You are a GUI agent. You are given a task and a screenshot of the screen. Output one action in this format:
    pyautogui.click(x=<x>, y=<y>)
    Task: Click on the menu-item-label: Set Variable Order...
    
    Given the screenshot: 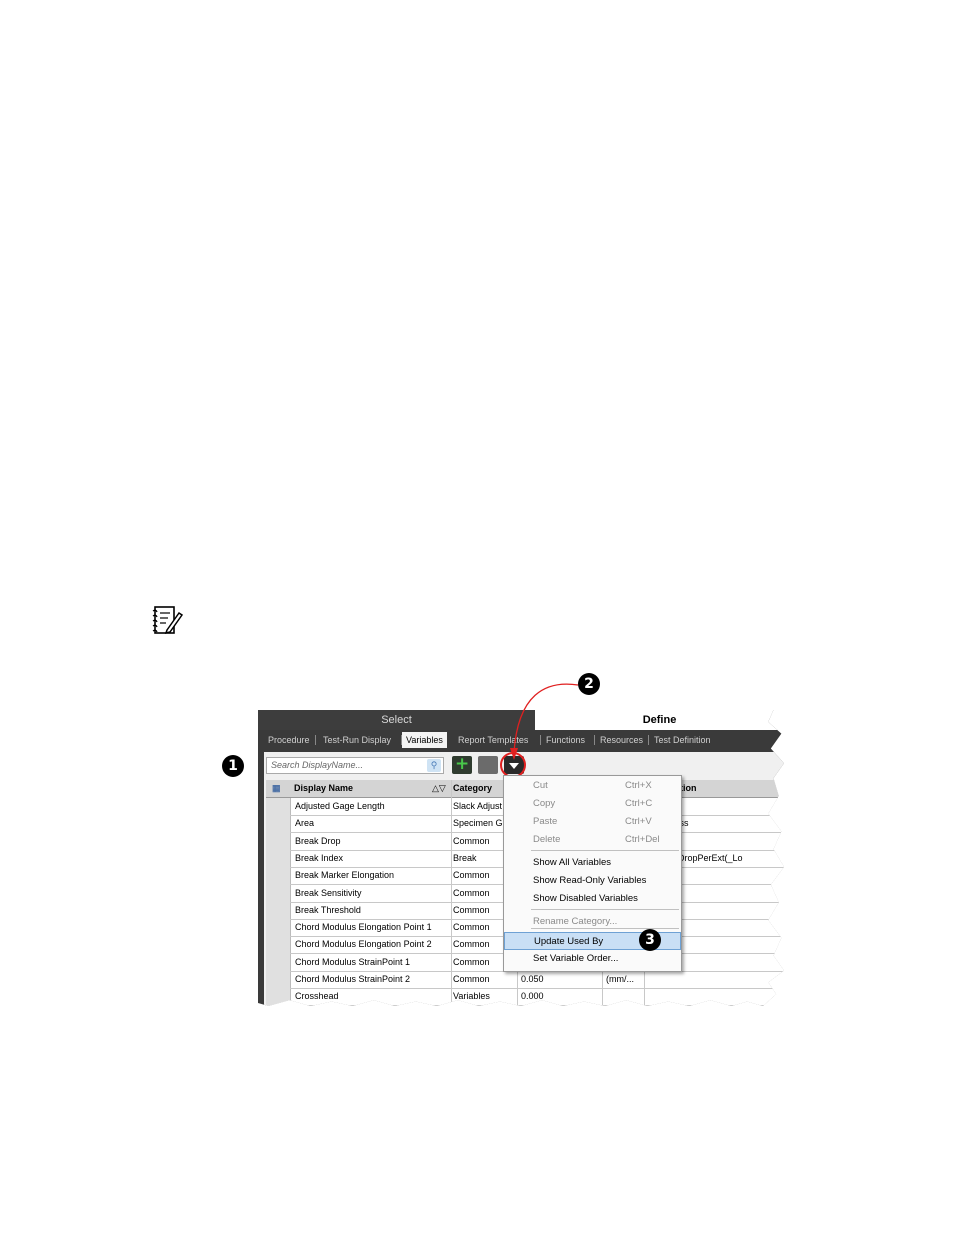 What is the action you would take?
    pyautogui.click(x=576, y=958)
    